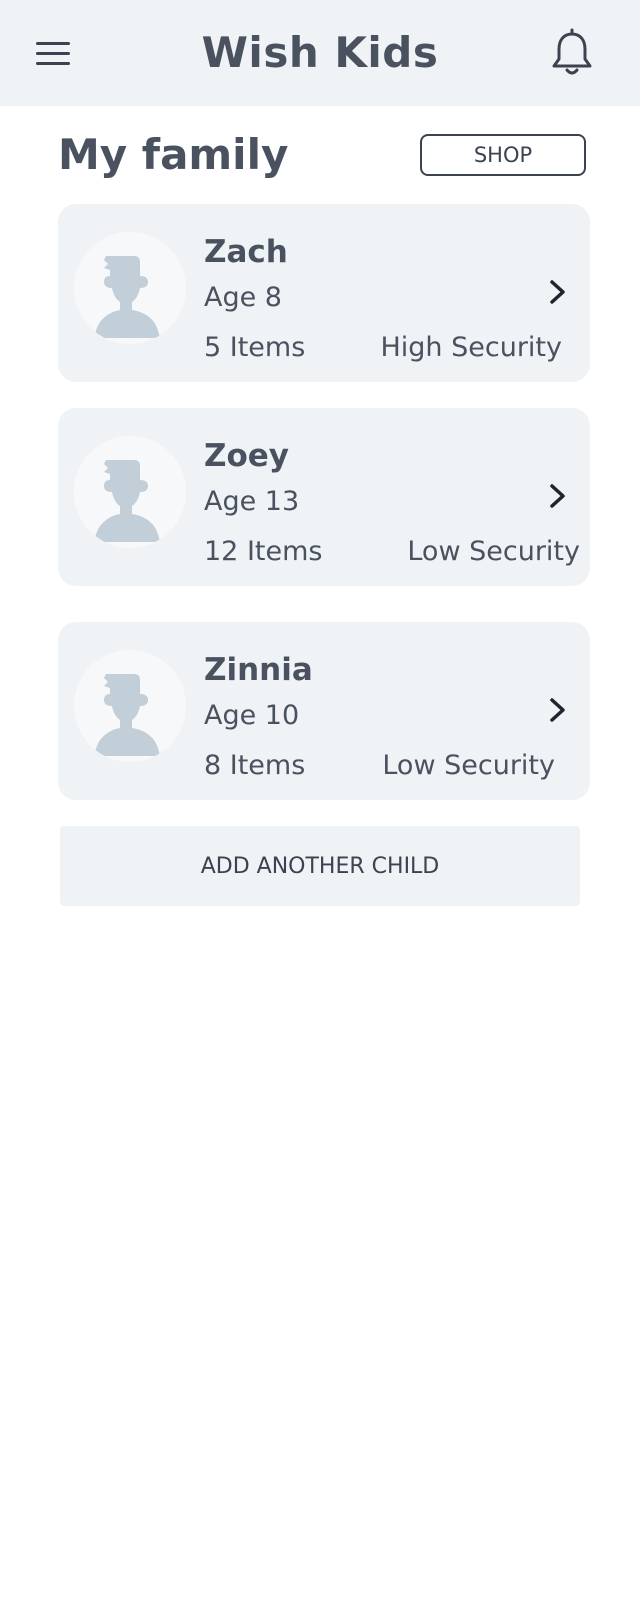  Describe the element at coordinates (243, 297) in the screenshot. I see `child-age: Age 8` at that location.